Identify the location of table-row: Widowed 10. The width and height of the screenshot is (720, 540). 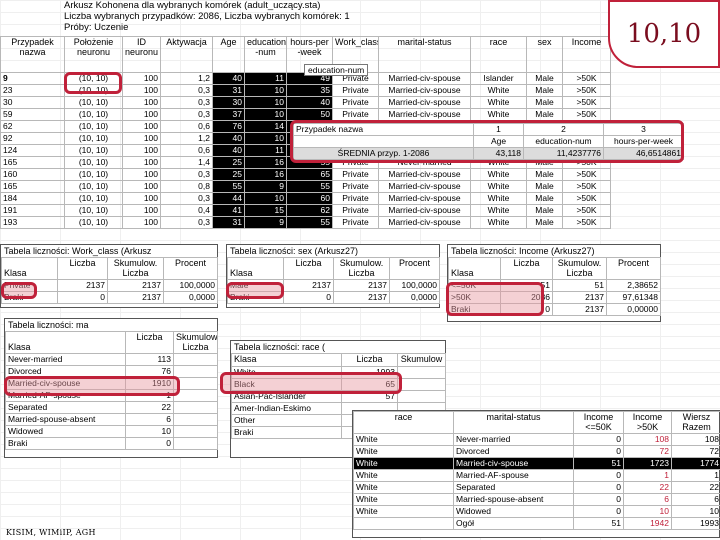
(111, 431).